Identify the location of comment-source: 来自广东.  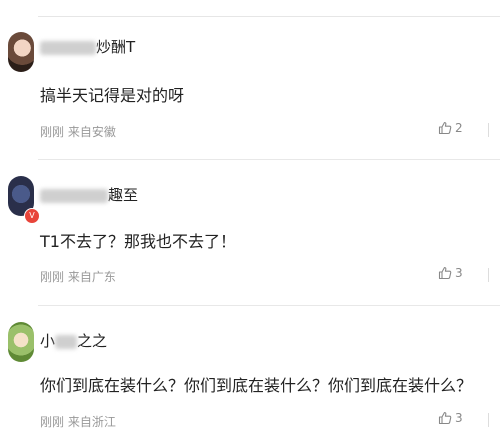
(91, 277).